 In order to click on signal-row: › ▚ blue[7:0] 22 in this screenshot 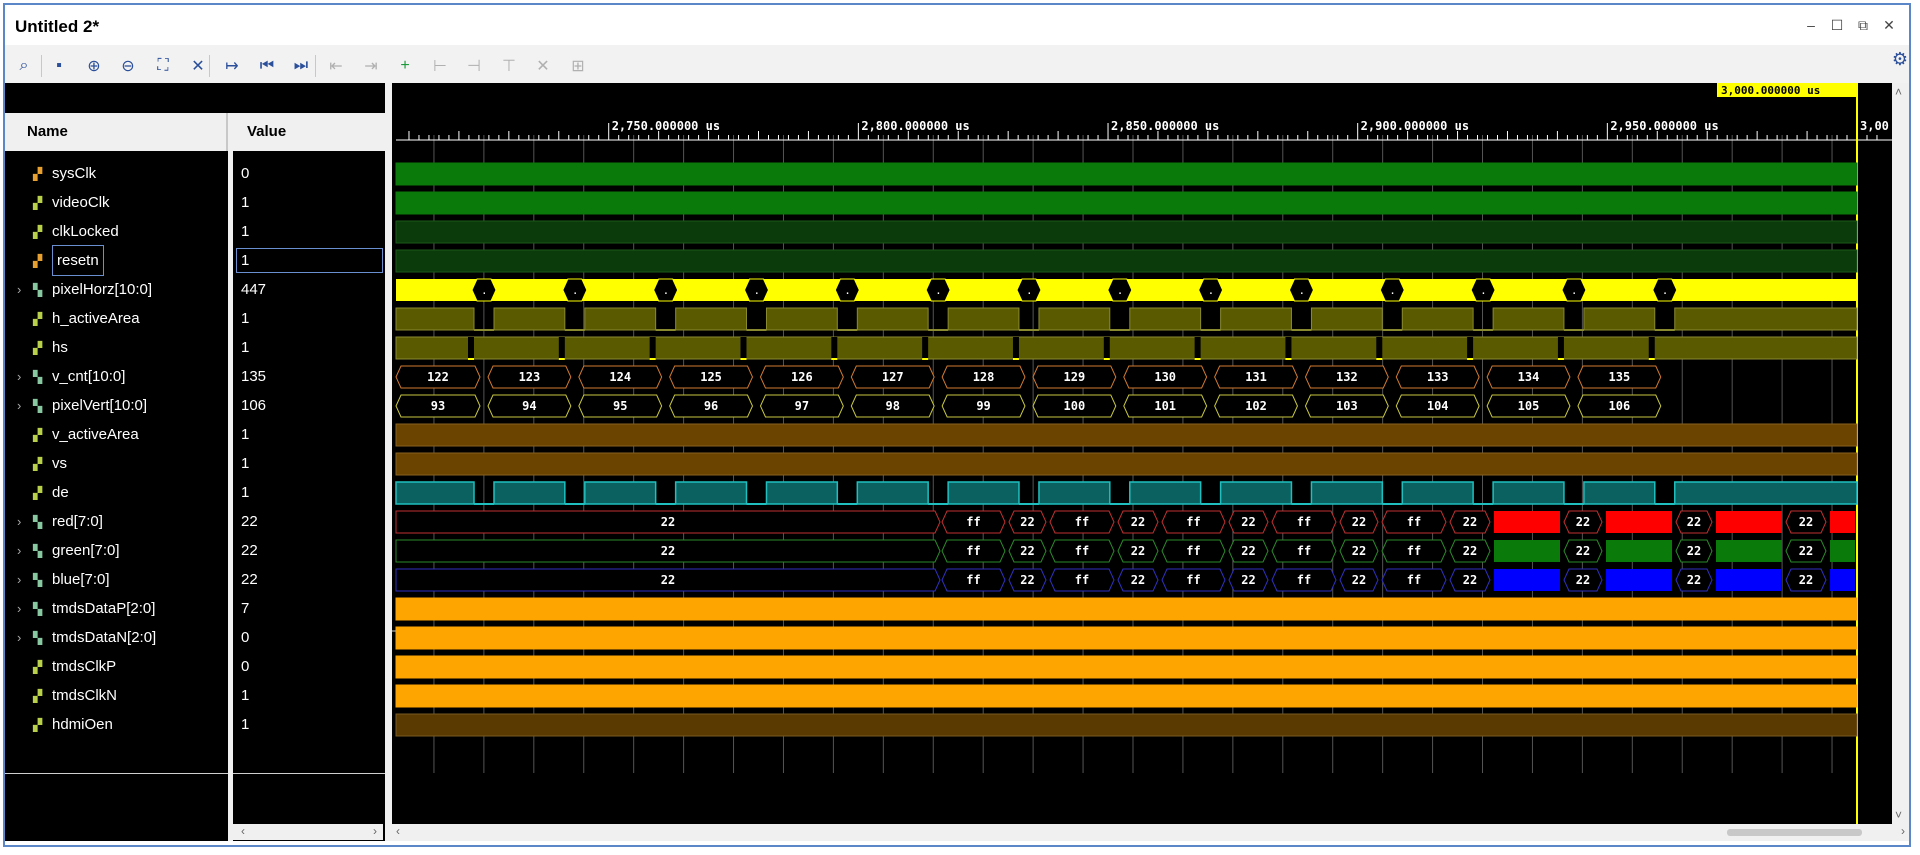, I will do `click(197, 579)`.